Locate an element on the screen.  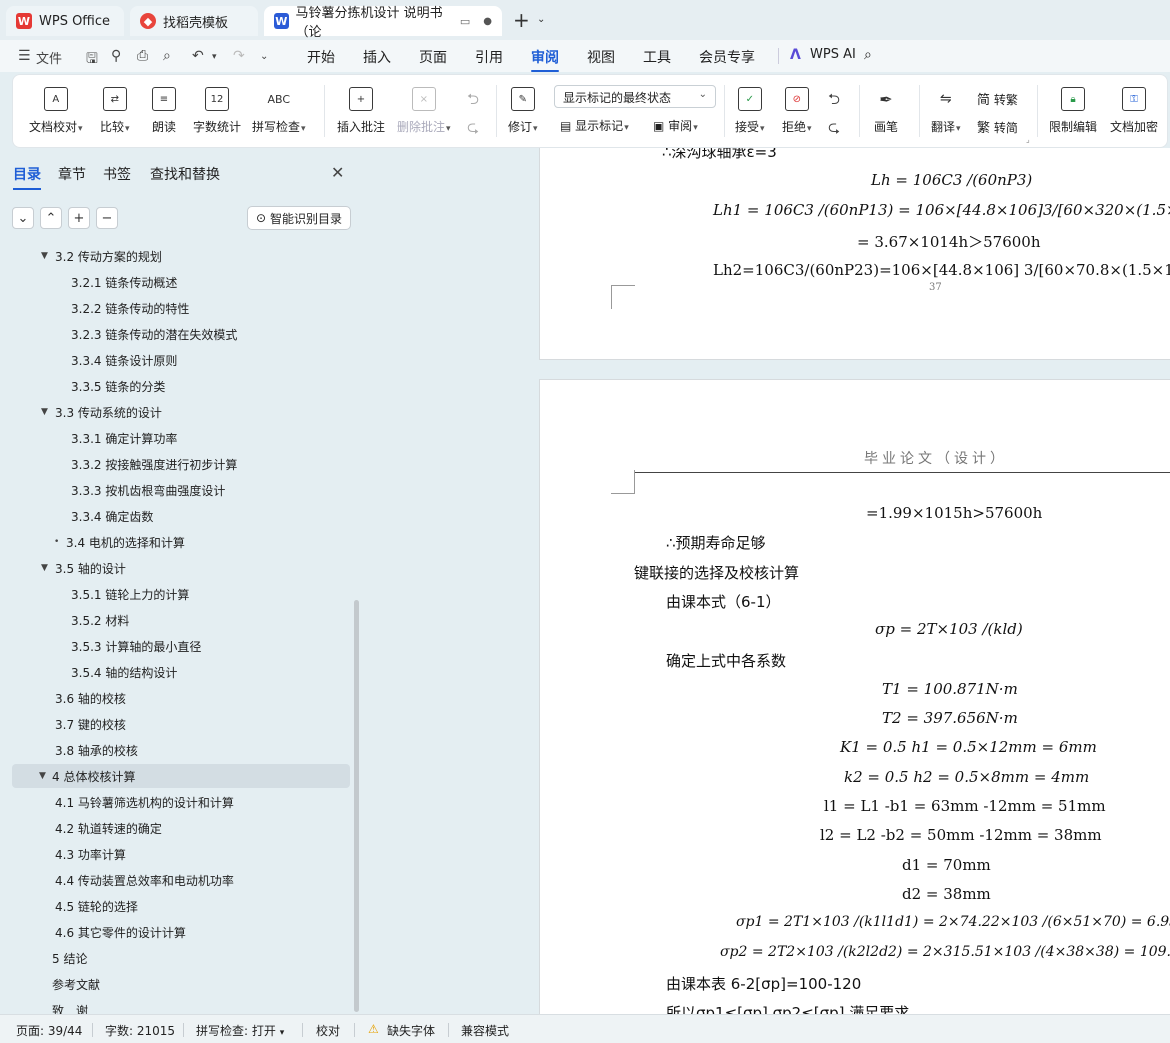
encrypt-document-button: ⚿ 文档加密 is located at coordinates (1134, 111).